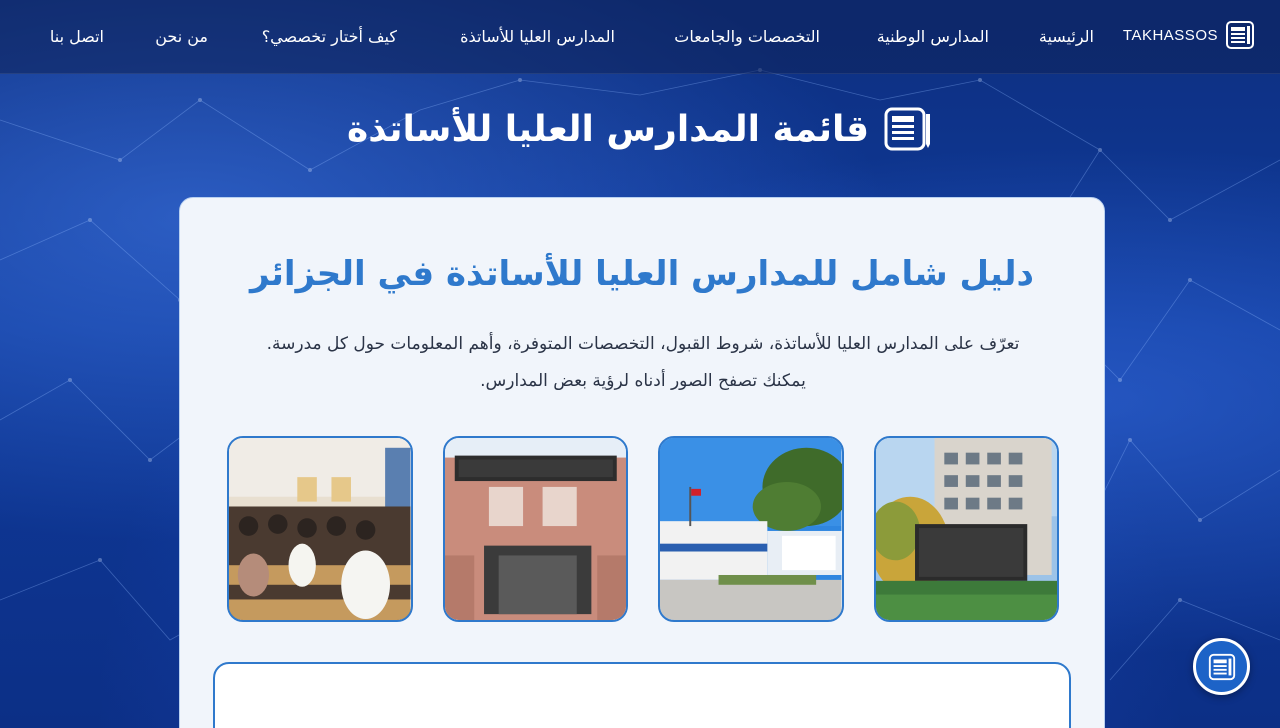  Describe the element at coordinates (537, 36) in the screenshot. I see `nav-item-teacher-schools: المدارس العليا للأساتذة` at that location.